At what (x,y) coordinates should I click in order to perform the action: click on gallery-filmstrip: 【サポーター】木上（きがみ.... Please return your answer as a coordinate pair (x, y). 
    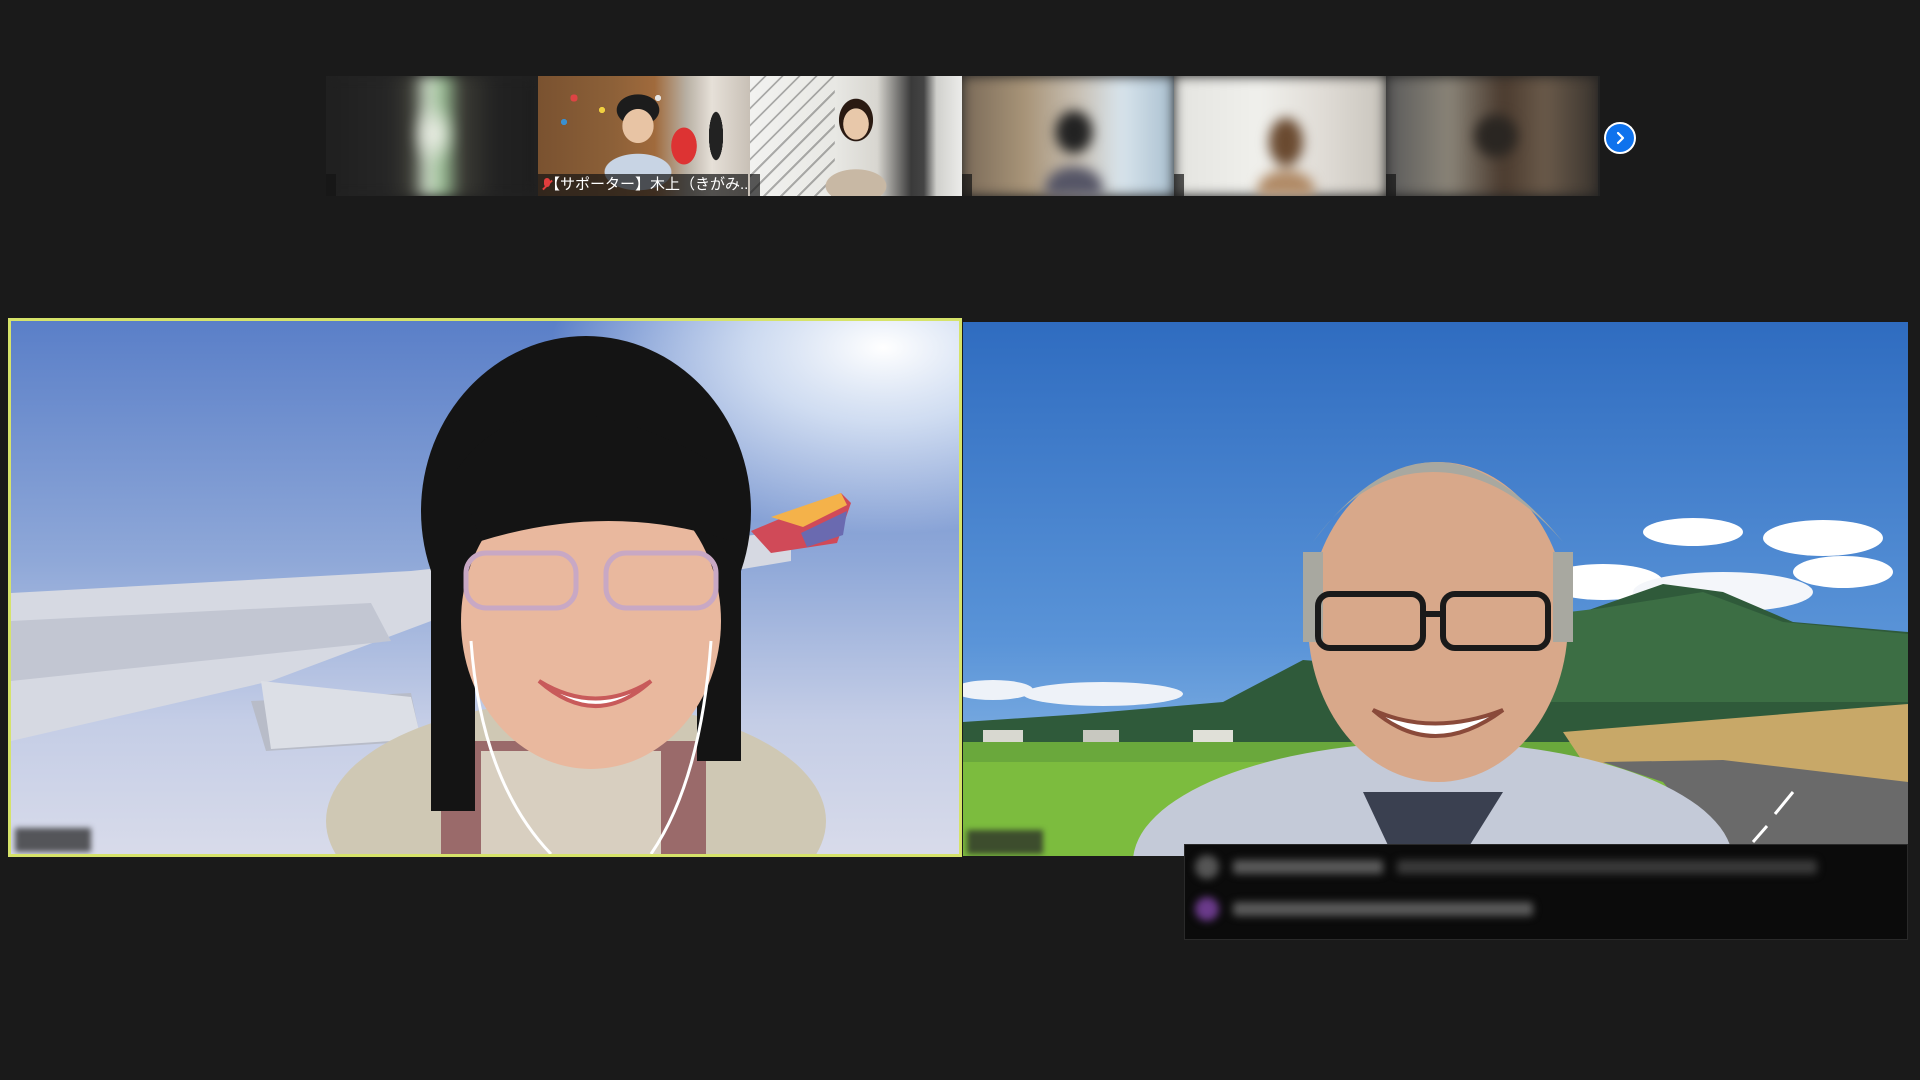
    Looking at the image, I should click on (963, 136).